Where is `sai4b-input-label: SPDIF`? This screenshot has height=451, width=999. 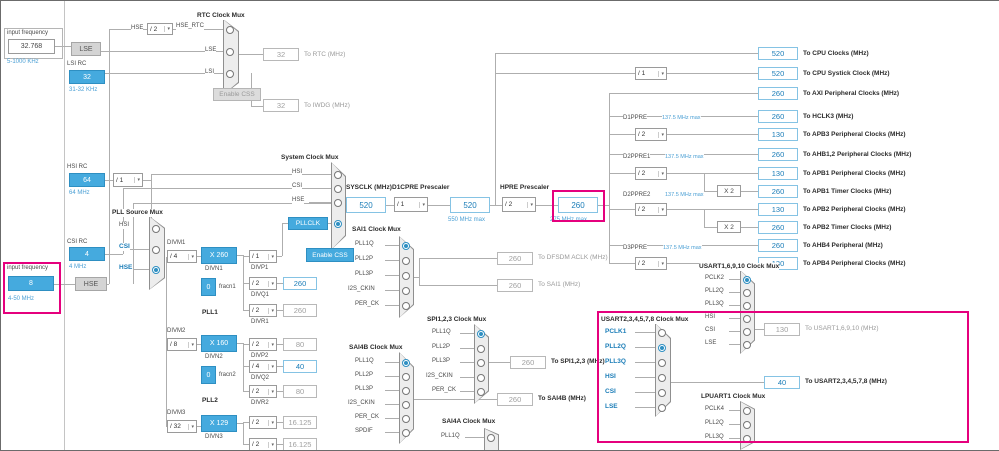 sai4b-input-label: SPDIF is located at coordinates (364, 432).